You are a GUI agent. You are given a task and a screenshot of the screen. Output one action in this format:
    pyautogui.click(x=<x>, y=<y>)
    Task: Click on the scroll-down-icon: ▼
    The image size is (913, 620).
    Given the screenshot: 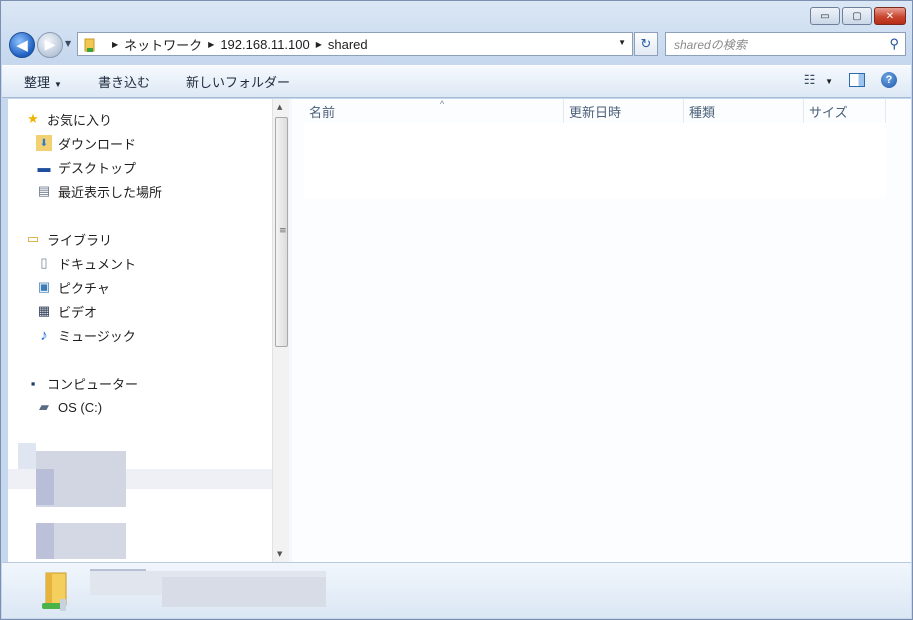 What is the action you would take?
    pyautogui.click(x=279, y=554)
    